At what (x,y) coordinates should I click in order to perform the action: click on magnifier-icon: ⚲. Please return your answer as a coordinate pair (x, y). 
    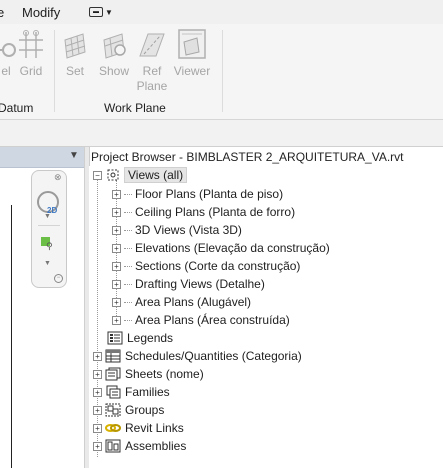
    Looking at the image, I should click on (49, 246).